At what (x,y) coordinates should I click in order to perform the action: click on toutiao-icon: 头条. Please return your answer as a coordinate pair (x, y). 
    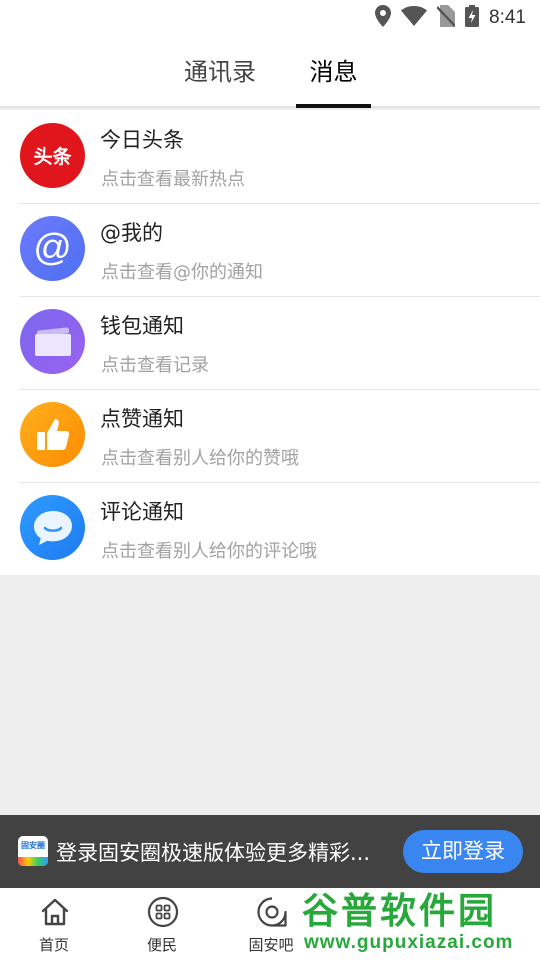
    Looking at the image, I should click on (52, 155).